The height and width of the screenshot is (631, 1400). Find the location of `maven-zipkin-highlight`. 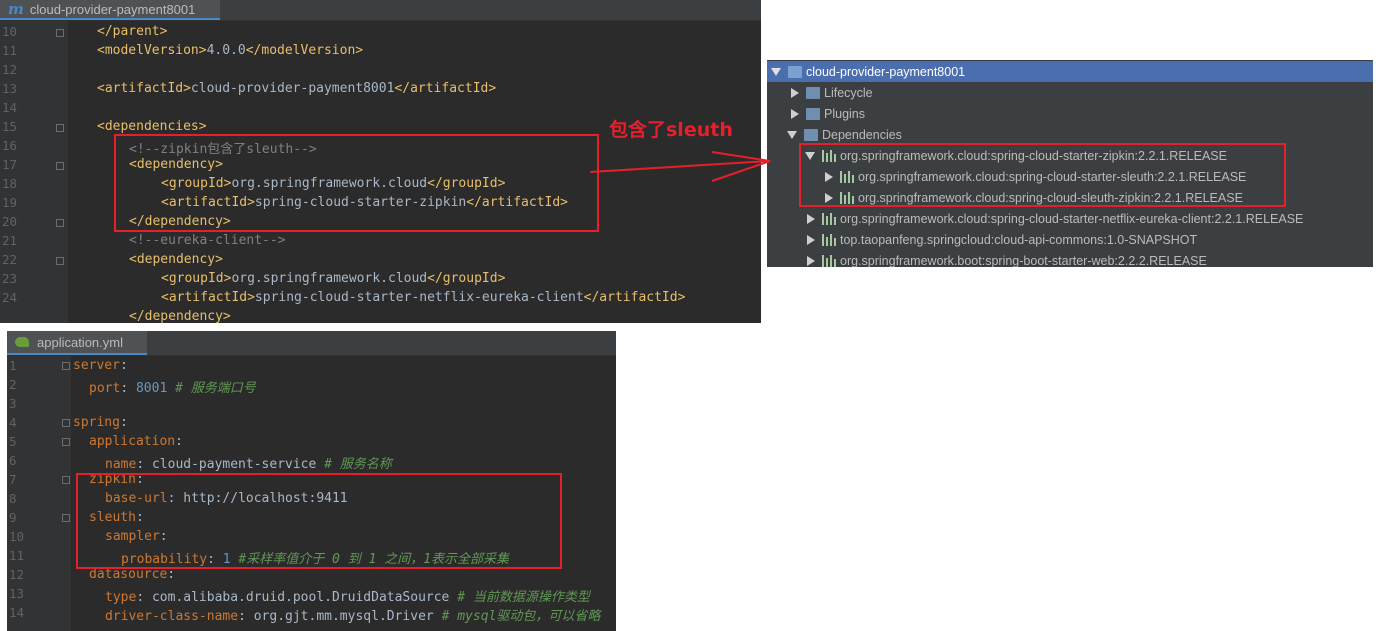

maven-zipkin-highlight is located at coordinates (1042, 175).